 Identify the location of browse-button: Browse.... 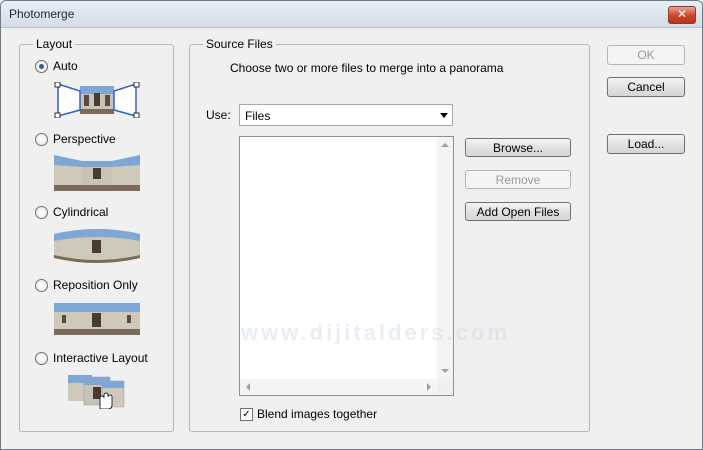
(518, 147).